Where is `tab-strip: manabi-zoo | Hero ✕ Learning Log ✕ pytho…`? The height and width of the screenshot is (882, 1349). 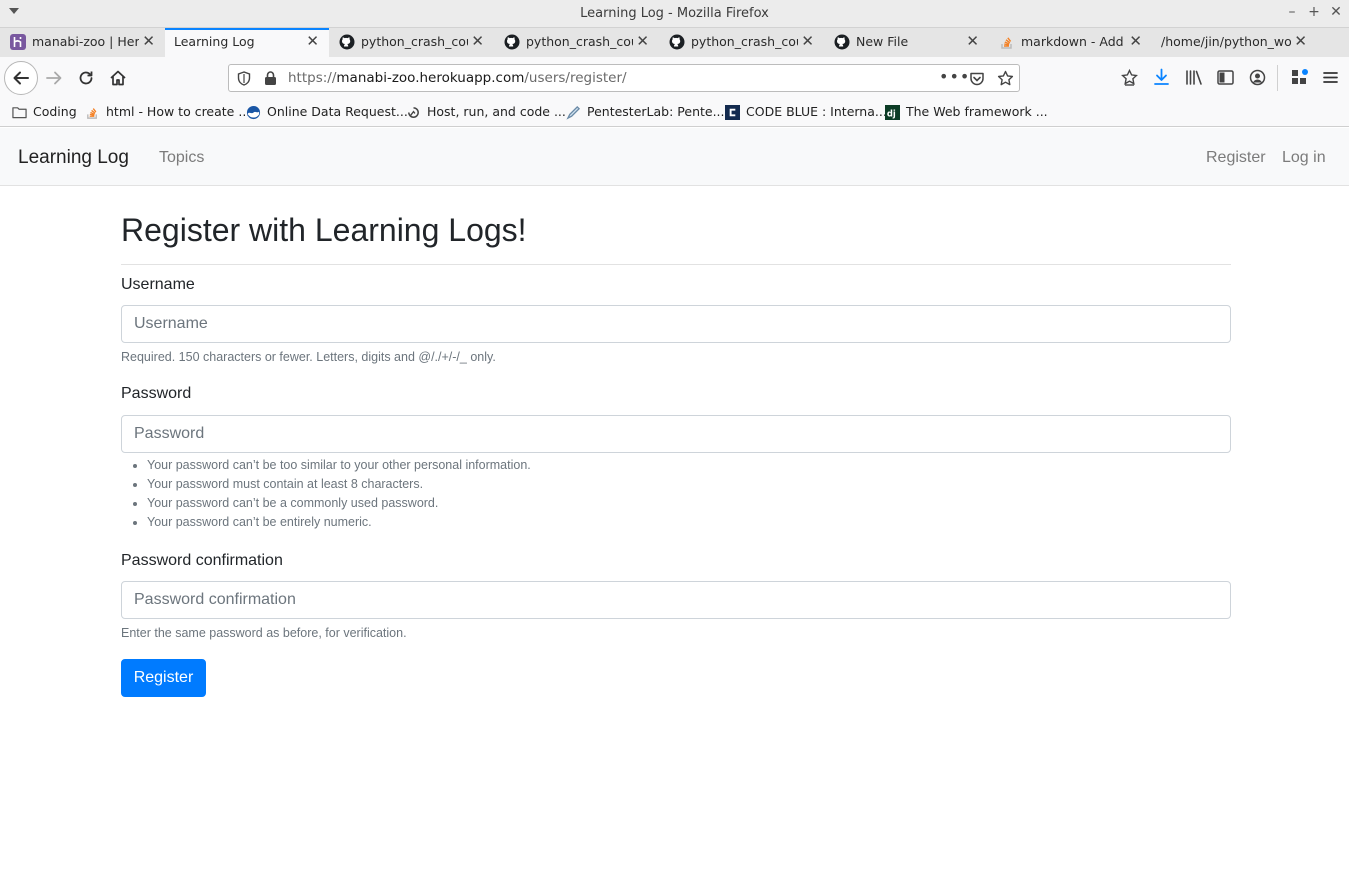 tab-strip: manabi-zoo | Hero ✕ Learning Log ✕ pytho… is located at coordinates (674, 54).